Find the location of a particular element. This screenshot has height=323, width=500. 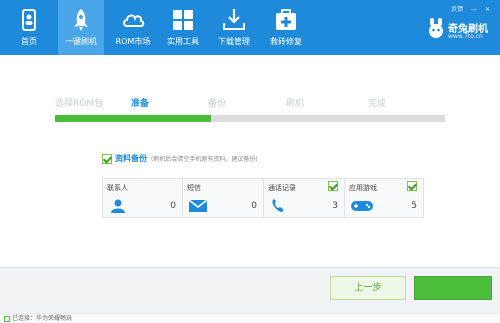

gamepad-icon is located at coordinates (362, 206).